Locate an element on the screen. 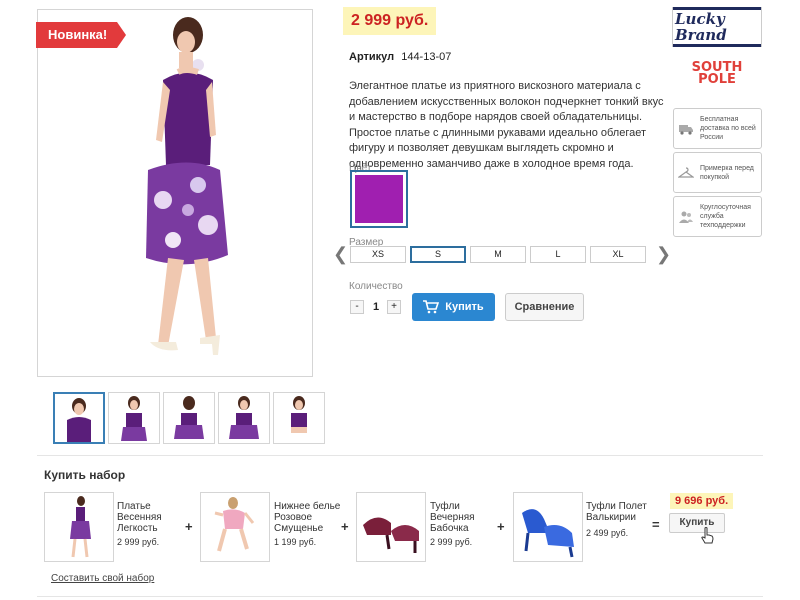 The height and width of the screenshot is (600, 800). set-item-image-lingerie is located at coordinates (235, 527).